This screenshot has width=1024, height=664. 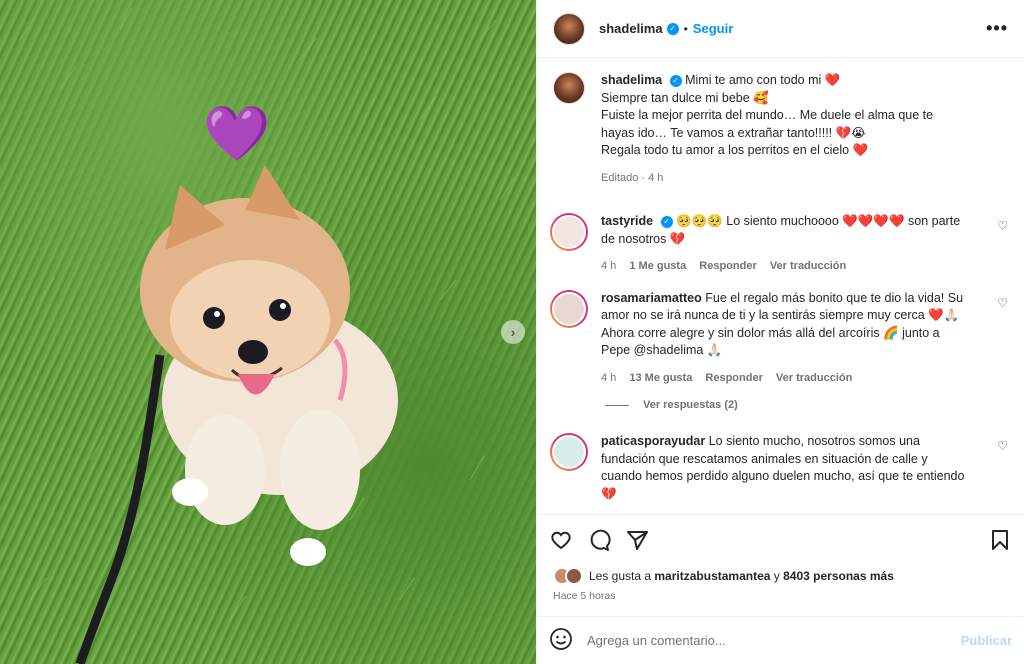 I want to click on comment-username: rosamariamatteo, so click(x=651, y=298).